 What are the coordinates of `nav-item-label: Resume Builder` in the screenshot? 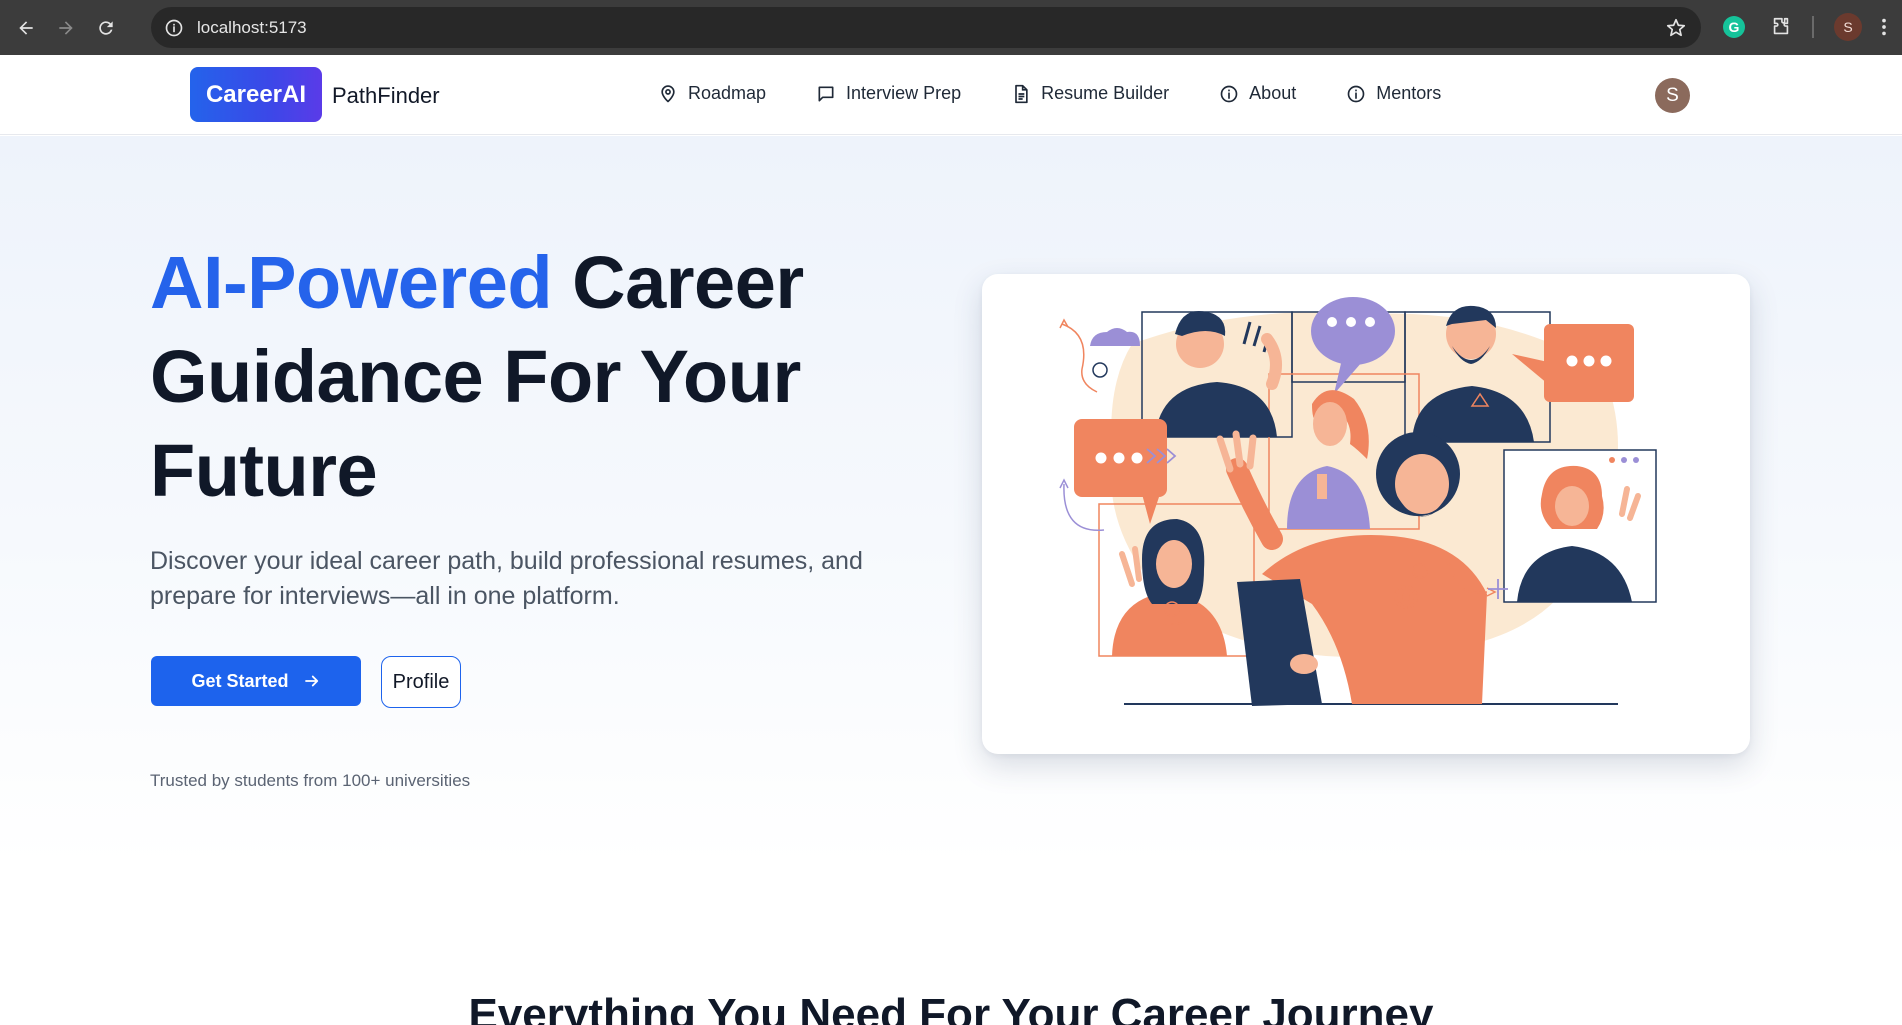 It's located at (1105, 93).